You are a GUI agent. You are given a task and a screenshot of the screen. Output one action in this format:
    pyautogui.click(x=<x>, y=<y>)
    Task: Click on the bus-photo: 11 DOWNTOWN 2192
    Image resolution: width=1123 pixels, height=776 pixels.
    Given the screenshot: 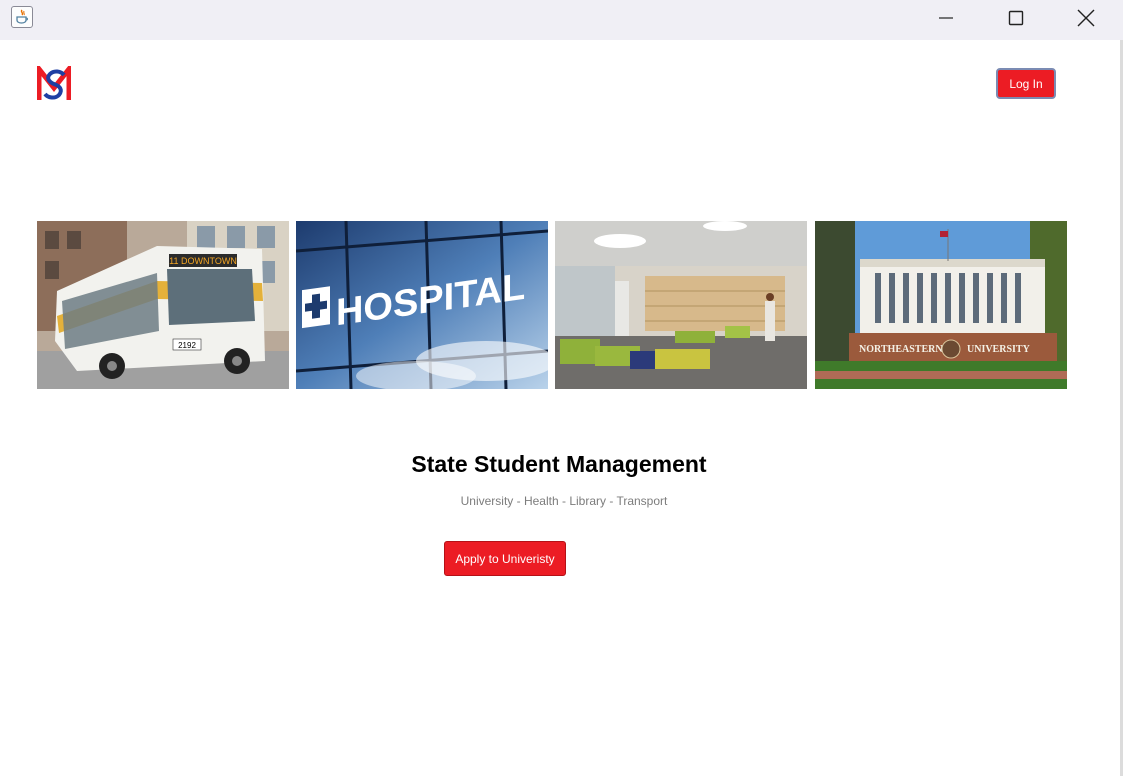 What is the action you would take?
    pyautogui.click(x=163, y=305)
    